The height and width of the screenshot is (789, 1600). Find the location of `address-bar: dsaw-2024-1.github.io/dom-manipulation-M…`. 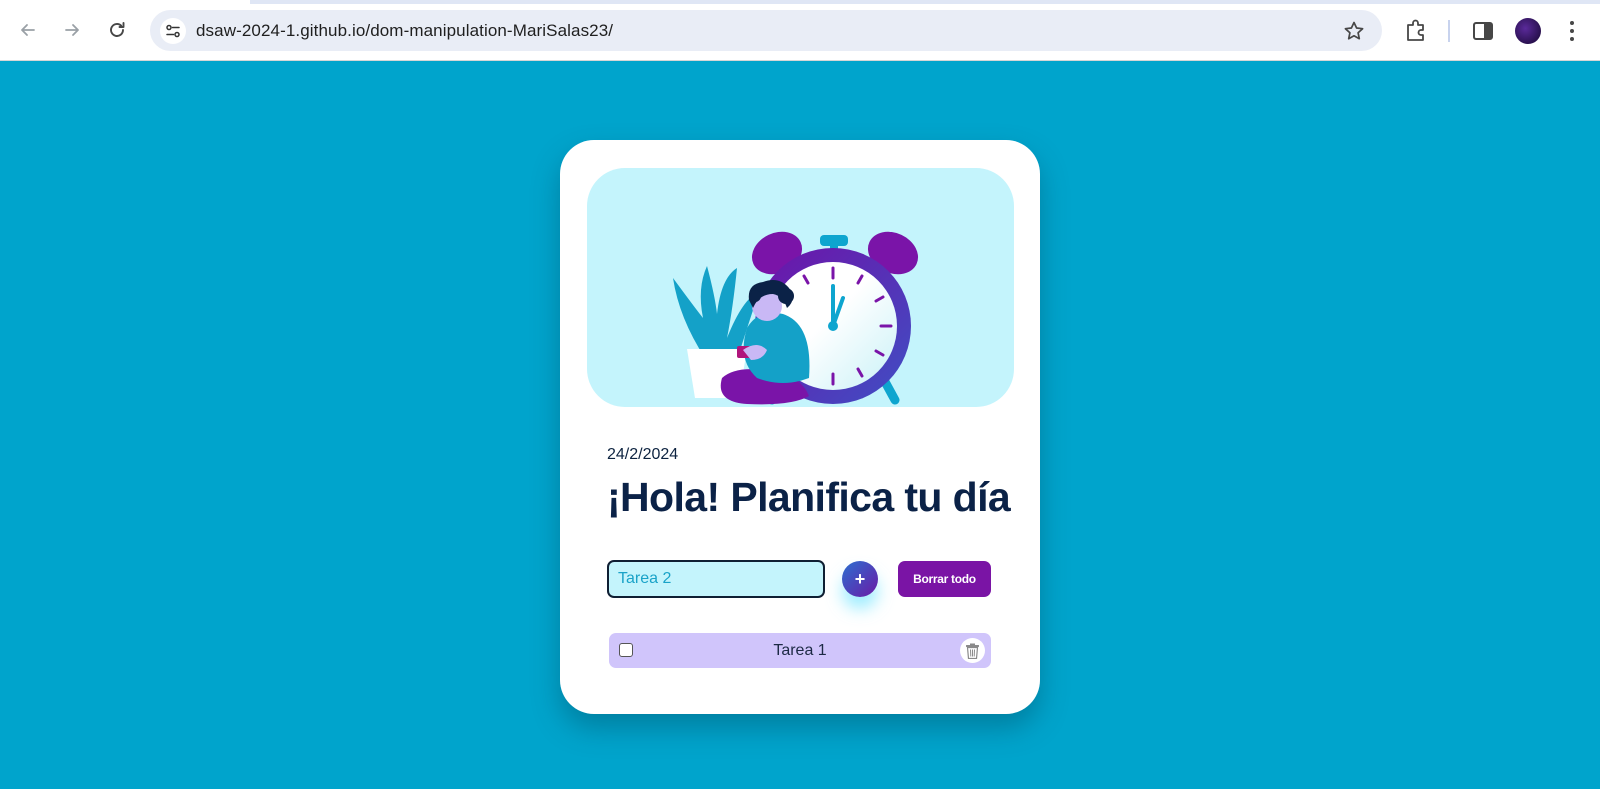

address-bar: dsaw-2024-1.github.io/dom-manipulation-M… is located at coordinates (766, 30).